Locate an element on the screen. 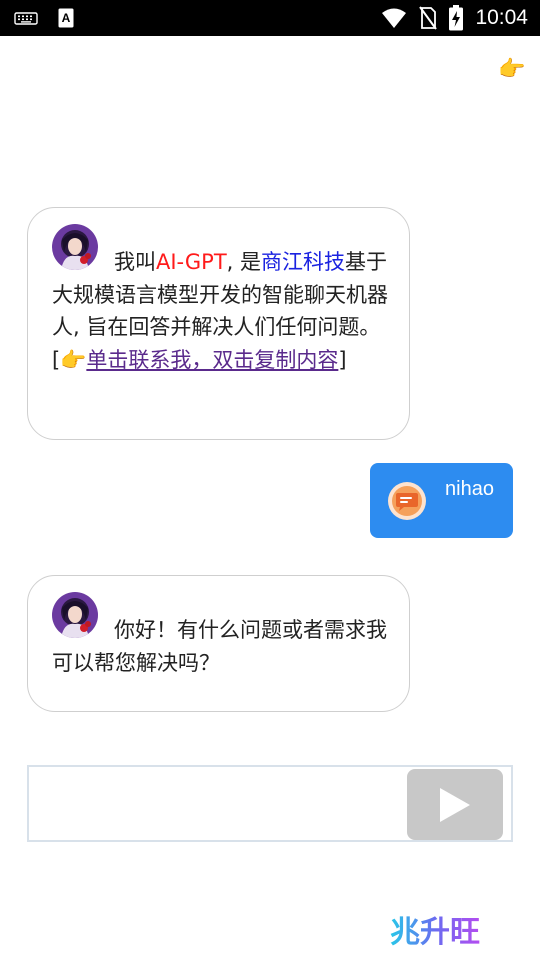  bracket-close: ] is located at coordinates (342, 359).